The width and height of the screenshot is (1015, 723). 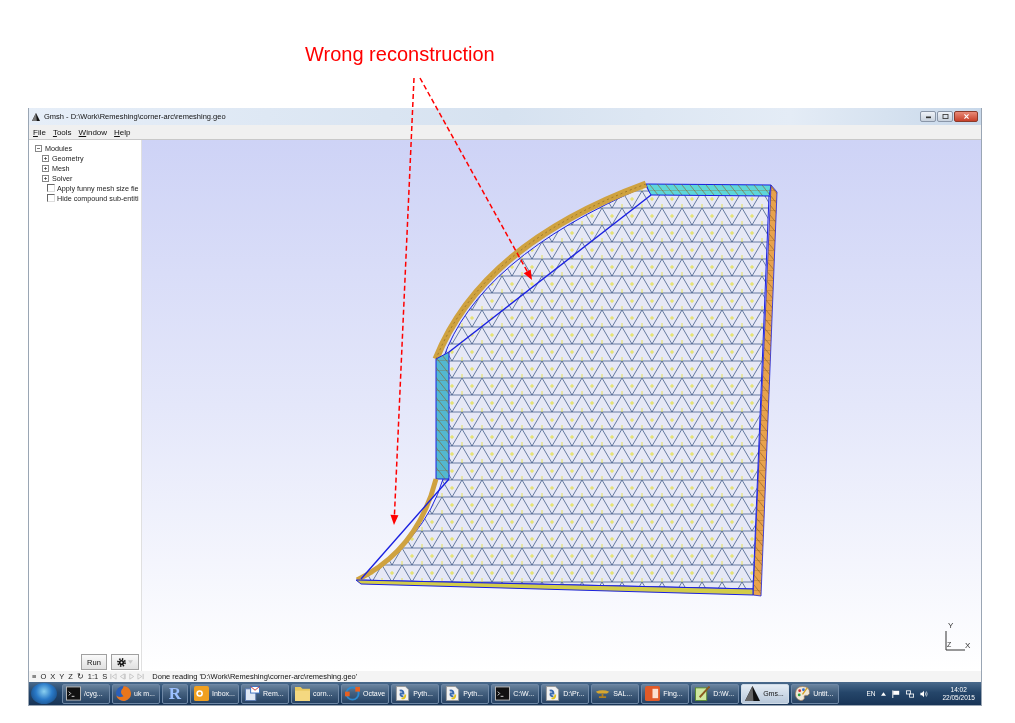 I want to click on lamp-icon, so click(x=603, y=693).